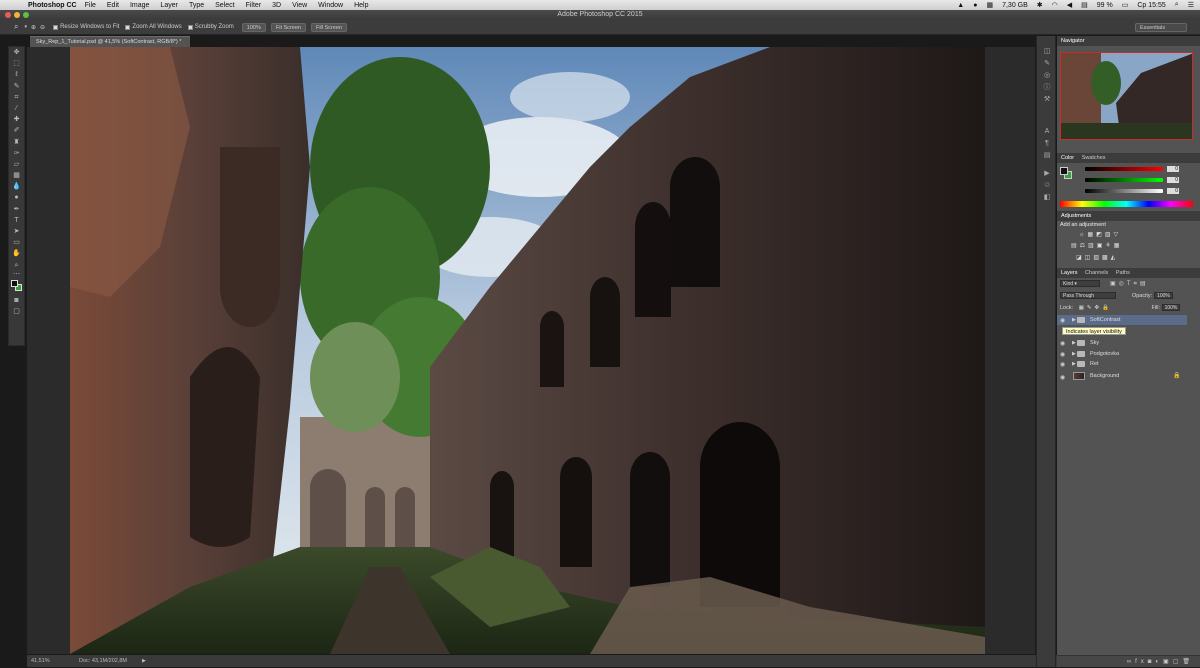  What do you see at coordinates (40, 661) in the screenshot?
I see `zoom-level: 41,51%` at bounding box center [40, 661].